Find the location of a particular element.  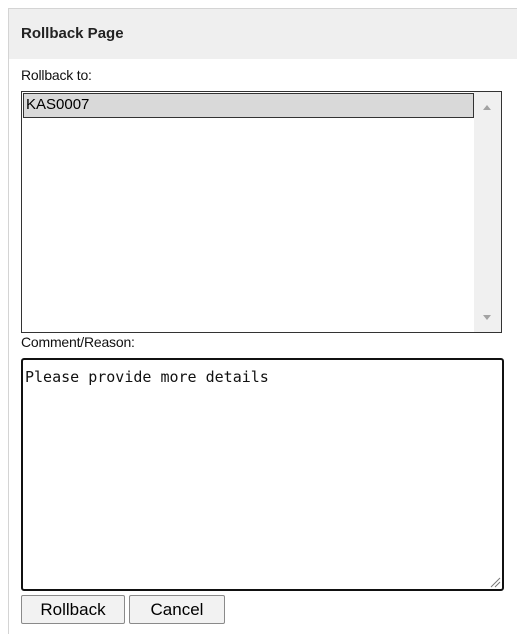

chevron-up-icon is located at coordinates (487, 107).